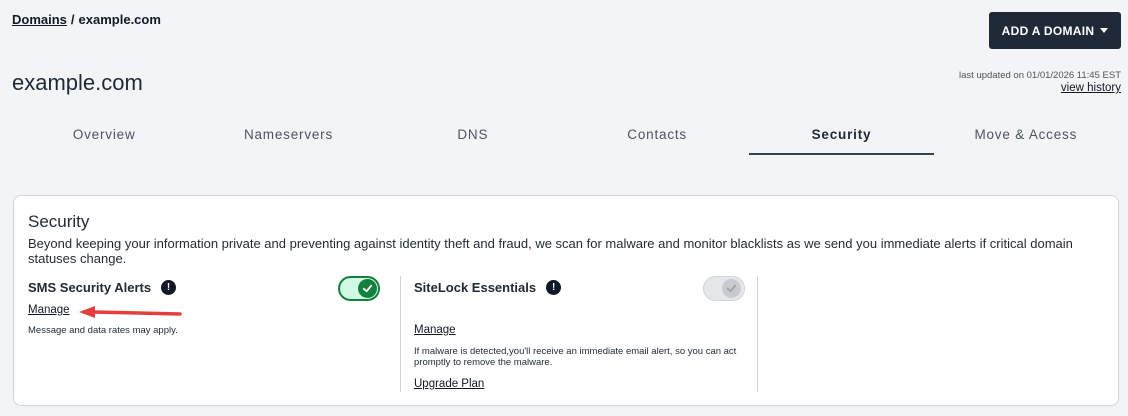 The image size is (1128, 416). Describe the element at coordinates (59, 221) in the screenshot. I see `security-title: Security` at that location.